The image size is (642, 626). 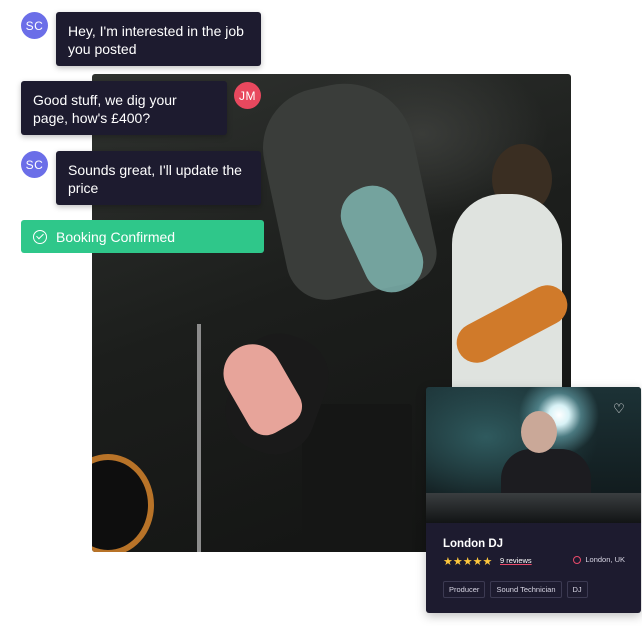 I want to click on amplifier-shape, so click(x=357, y=478).